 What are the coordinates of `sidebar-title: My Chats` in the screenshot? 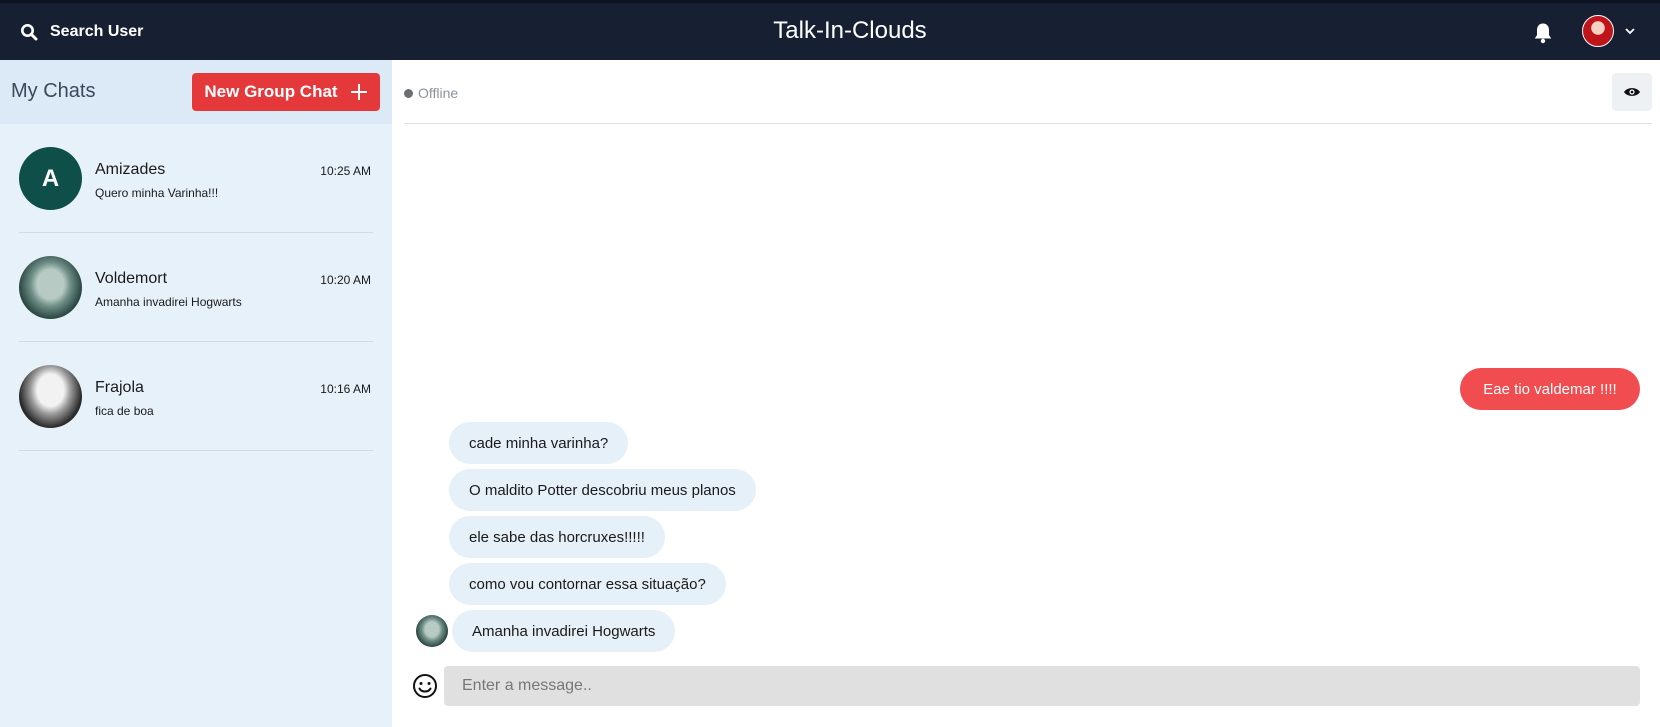 It's located at (53, 91).